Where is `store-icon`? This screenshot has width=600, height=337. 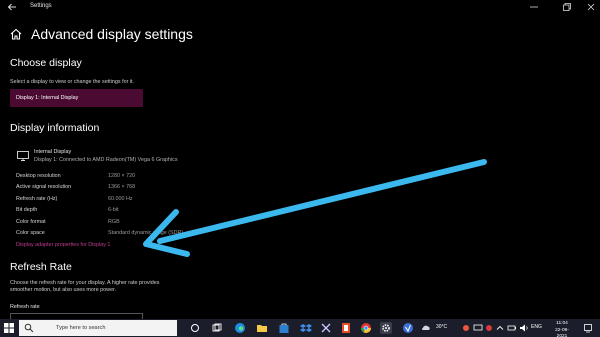
store-icon is located at coordinates (284, 328).